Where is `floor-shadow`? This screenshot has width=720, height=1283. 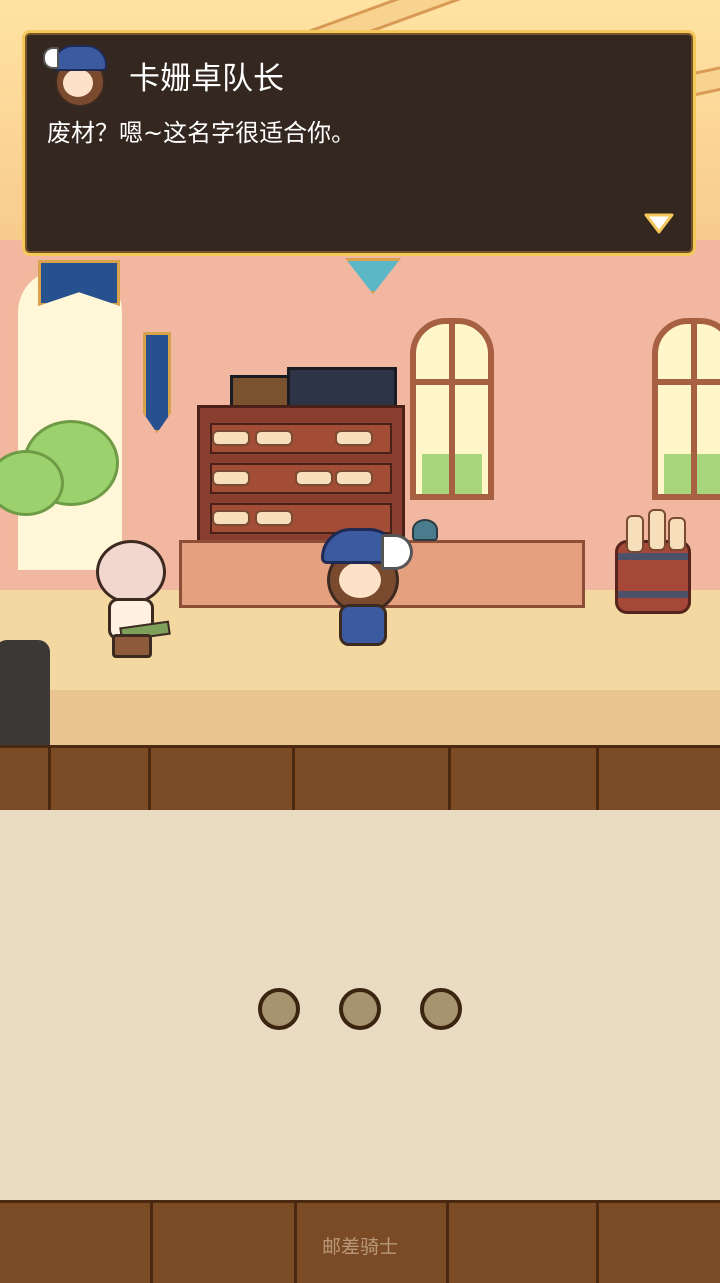
floor-shadow is located at coordinates (360, 717).